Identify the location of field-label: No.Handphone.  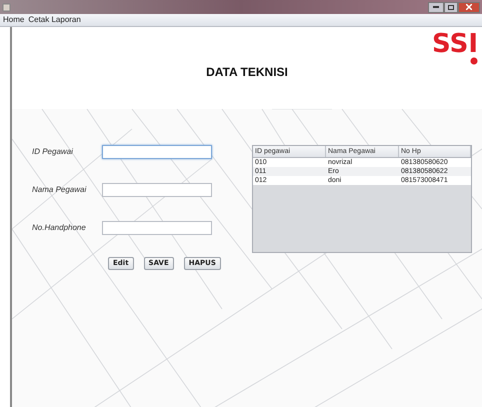
(59, 228).